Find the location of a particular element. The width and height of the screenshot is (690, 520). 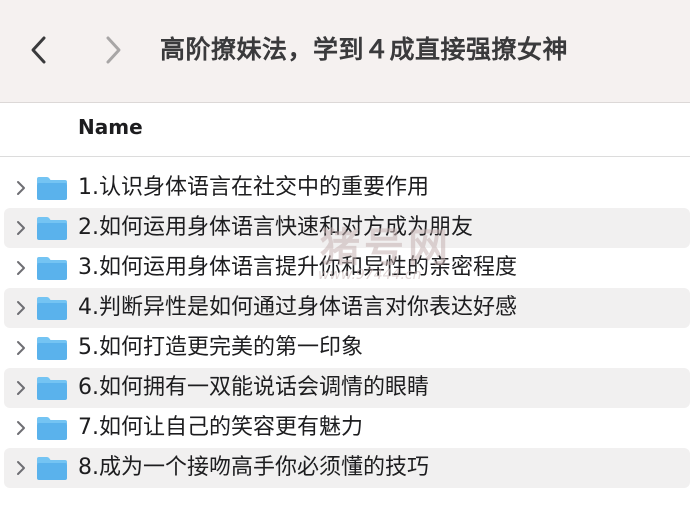

list-item: 4.判断异性是如何通过身体语言对你表达好感 is located at coordinates (347, 308).